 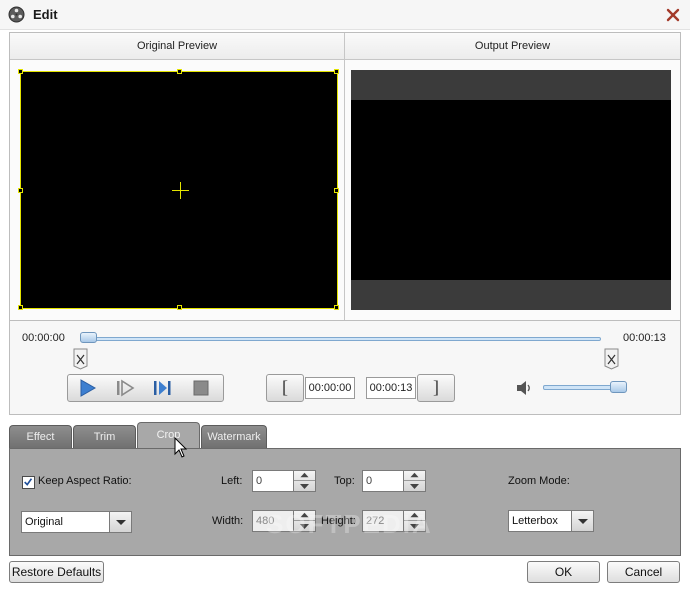 I want to click on crop-handle-bottom-right, so click(x=336, y=307).